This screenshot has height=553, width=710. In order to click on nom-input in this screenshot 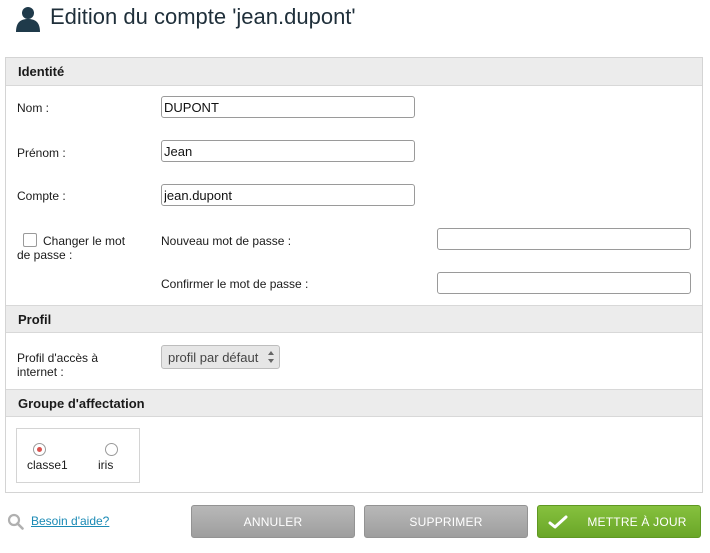, I will do `click(288, 107)`.